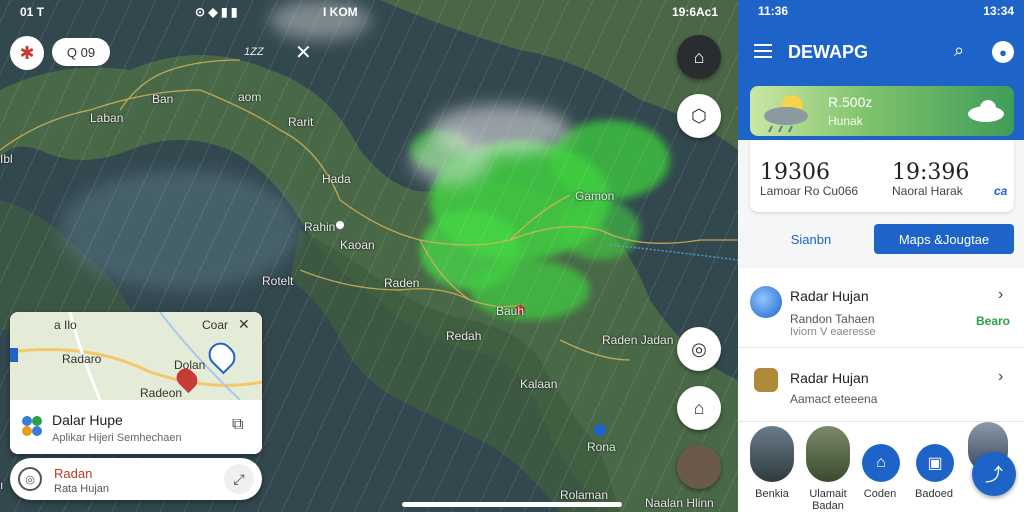 The width and height of the screenshot is (1024, 512). I want to click on status-clock: 13:34, so click(998, 11).